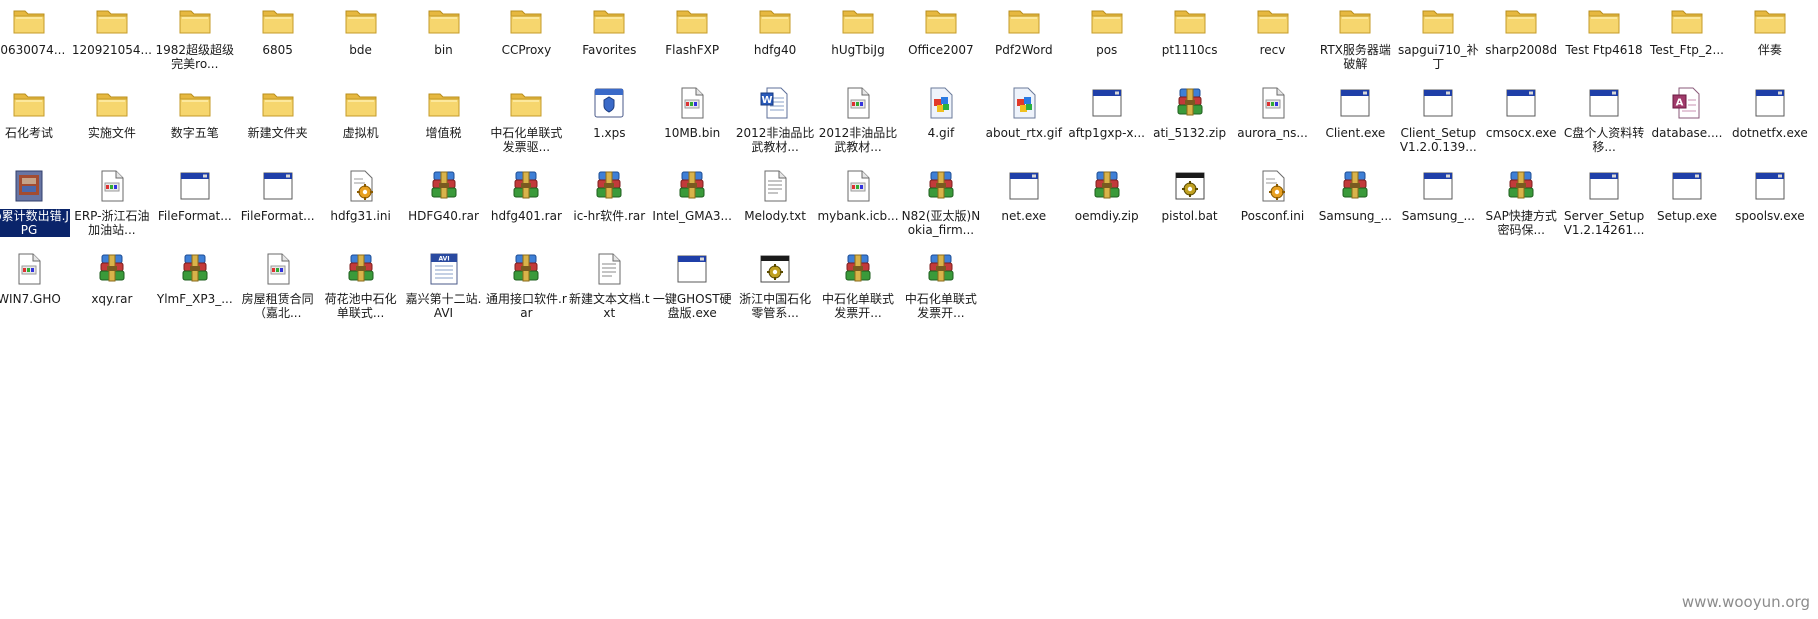  I want to click on desktop-item: hdfg31.ini, so click(361, 204).